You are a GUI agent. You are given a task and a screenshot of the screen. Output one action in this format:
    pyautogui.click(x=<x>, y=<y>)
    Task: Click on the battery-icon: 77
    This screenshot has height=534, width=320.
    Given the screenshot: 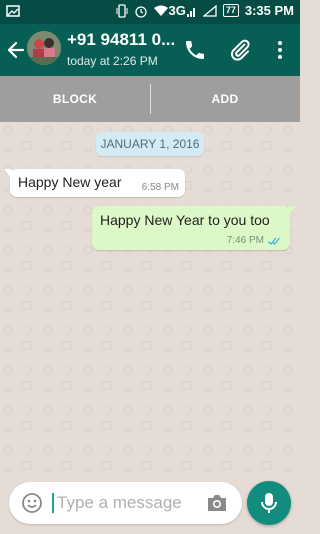 What is the action you would take?
    pyautogui.click(x=230, y=10)
    